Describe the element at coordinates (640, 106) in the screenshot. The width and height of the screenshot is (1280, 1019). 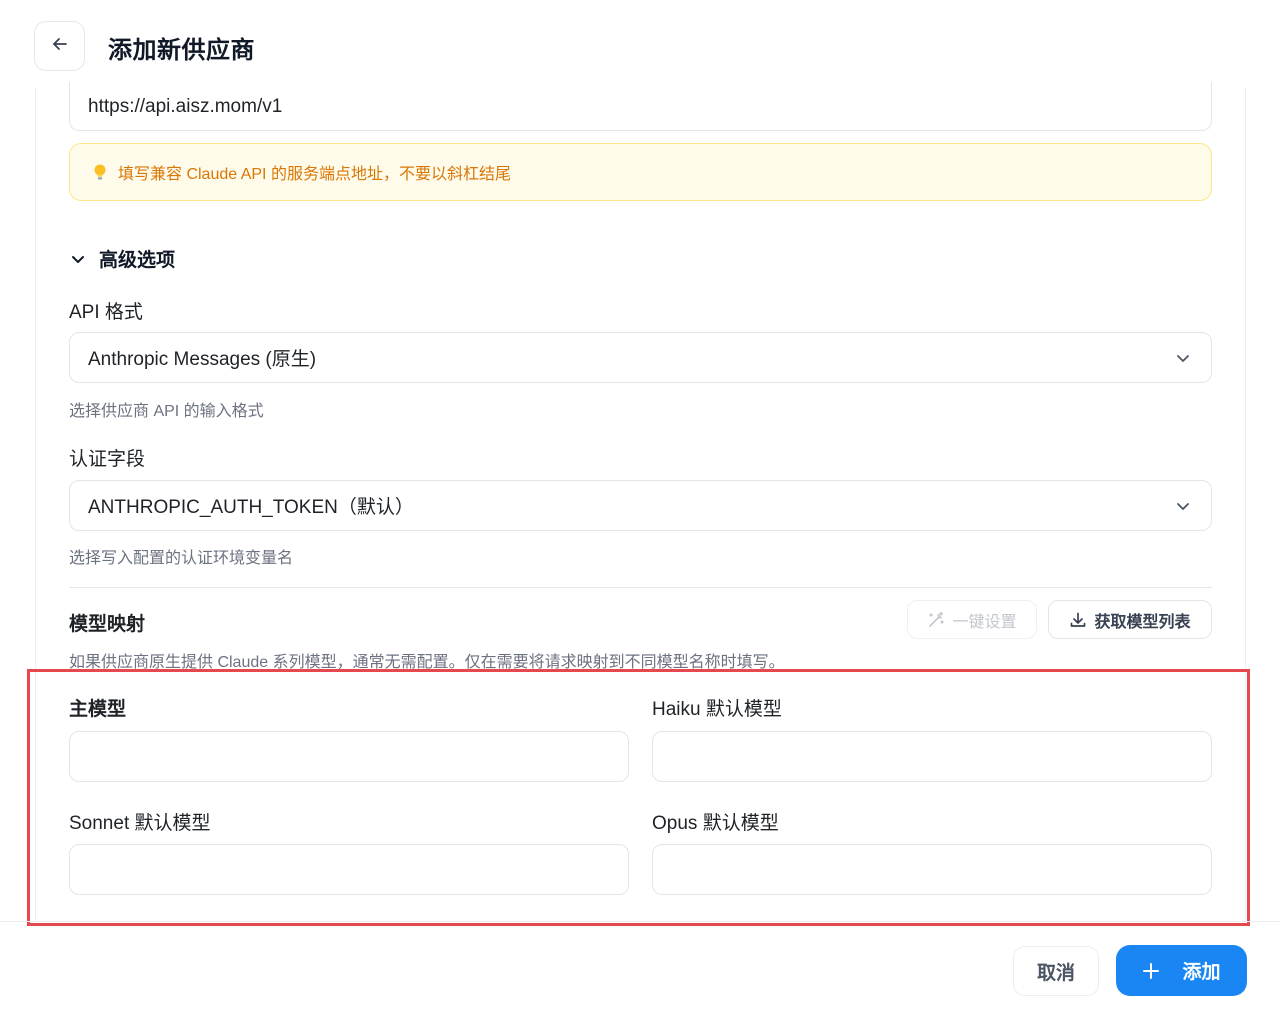
I see `endpoint-url-input: https://api.aisz.mom/v1` at that location.